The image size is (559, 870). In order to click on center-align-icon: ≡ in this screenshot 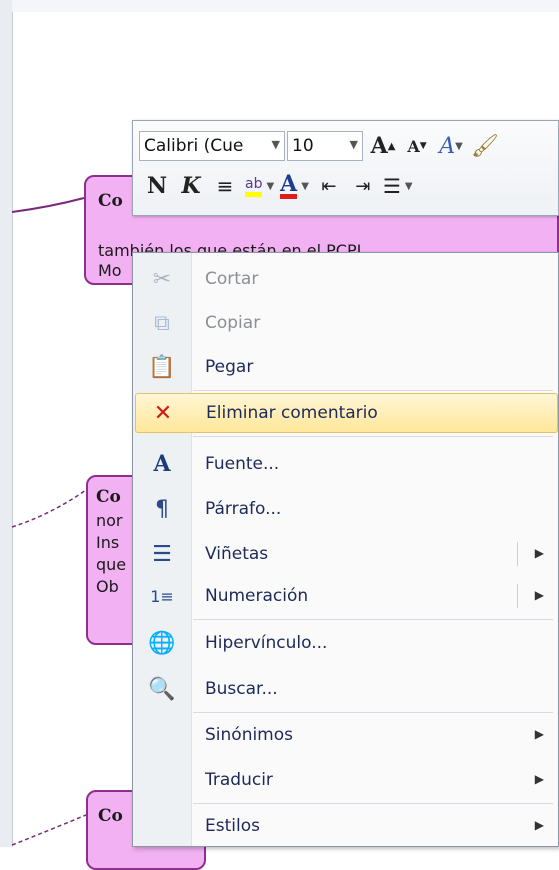, I will do `click(225, 186)`.